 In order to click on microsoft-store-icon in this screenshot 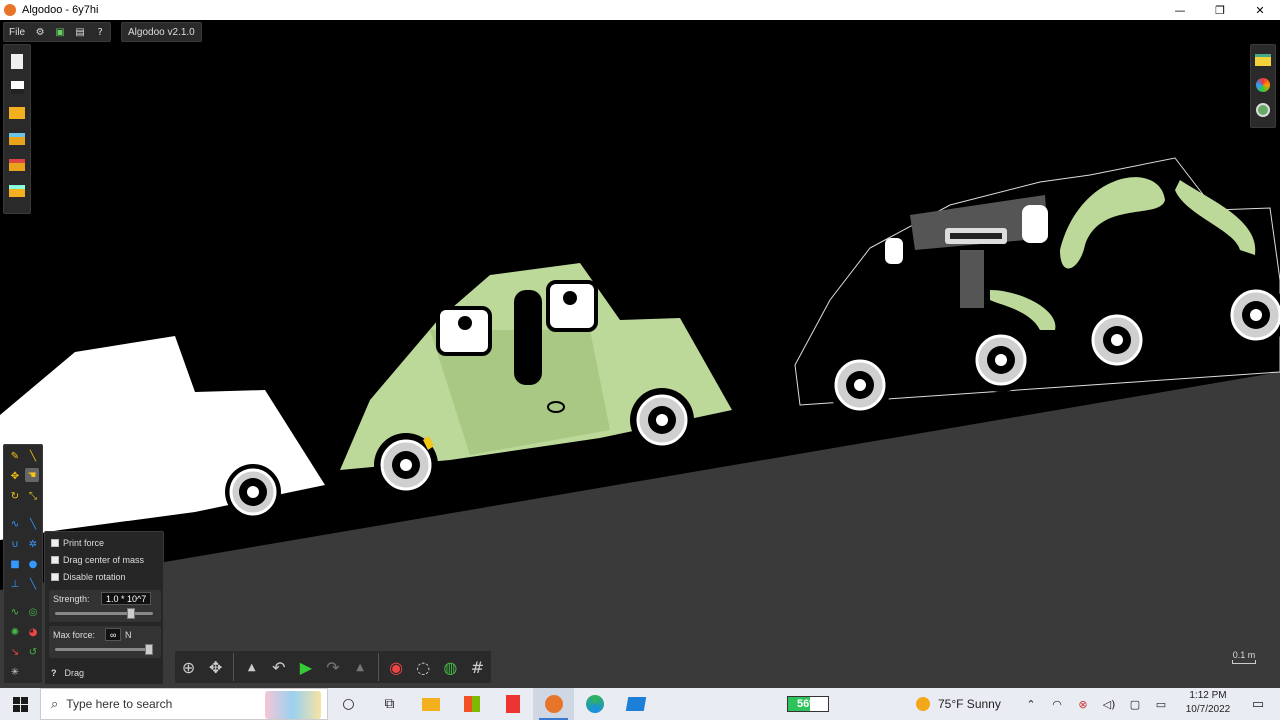, I will do `click(471, 704)`.